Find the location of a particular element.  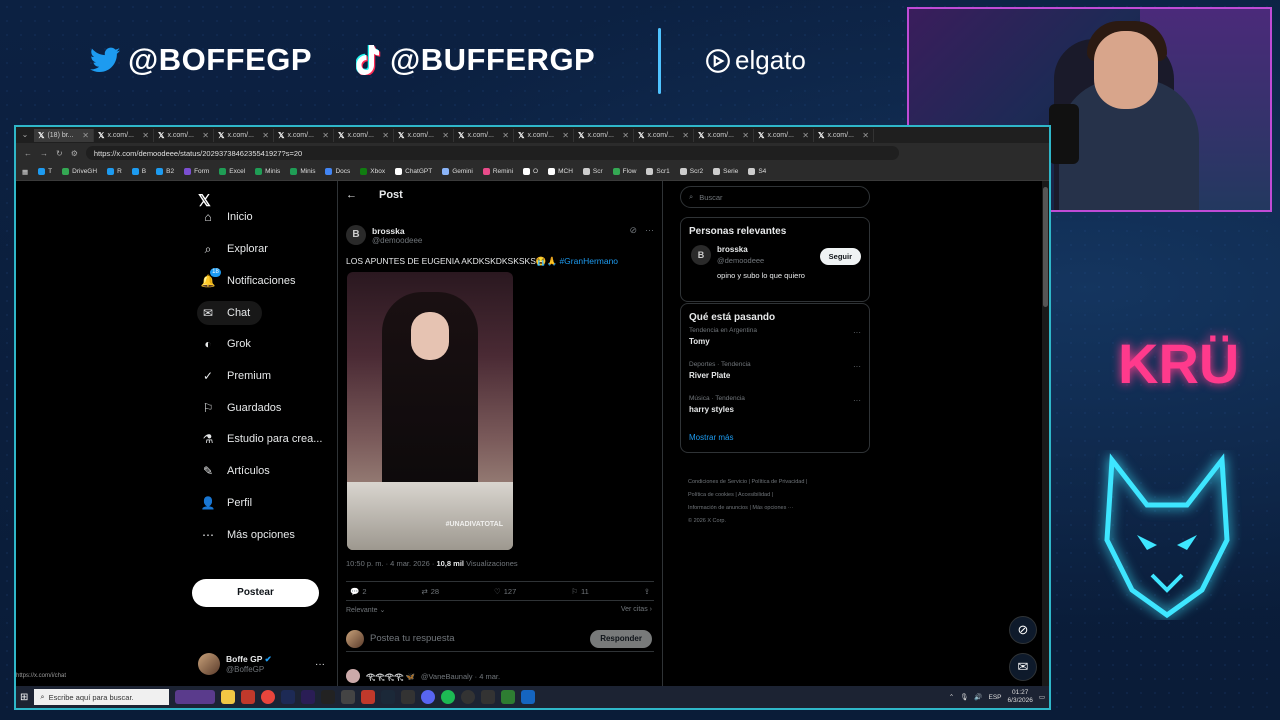

post-image: #UNADIVATOTAL is located at coordinates (430, 411).